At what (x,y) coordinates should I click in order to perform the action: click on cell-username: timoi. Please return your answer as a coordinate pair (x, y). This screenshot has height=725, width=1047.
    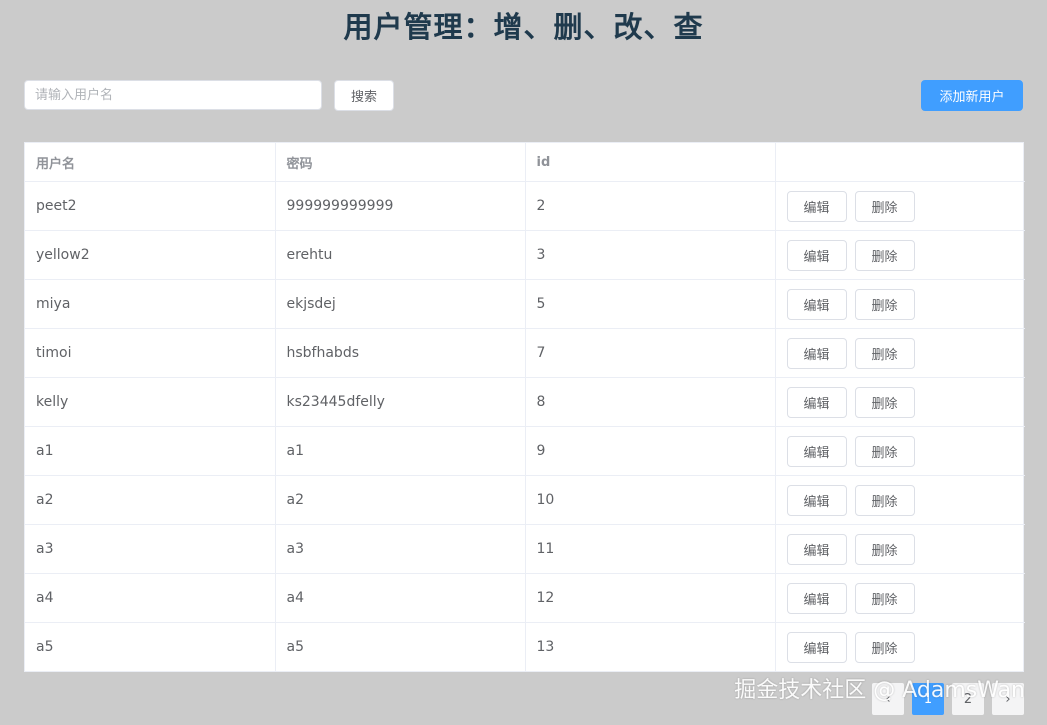
    Looking at the image, I should click on (150, 353).